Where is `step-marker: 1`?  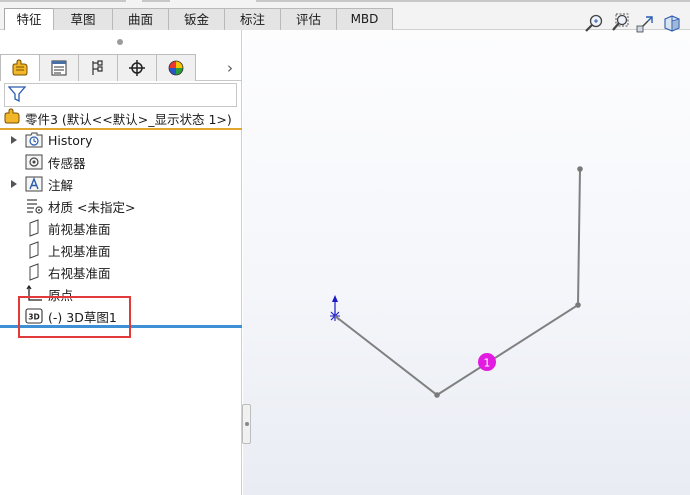 step-marker: 1 is located at coordinates (487, 362).